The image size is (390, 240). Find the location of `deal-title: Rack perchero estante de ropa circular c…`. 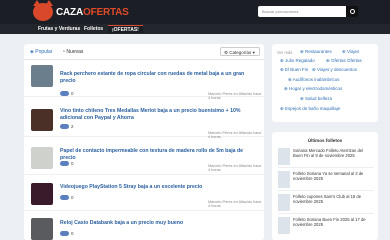

deal-title: Rack perchero estante de ropa circular c… is located at coordinates (160, 78).